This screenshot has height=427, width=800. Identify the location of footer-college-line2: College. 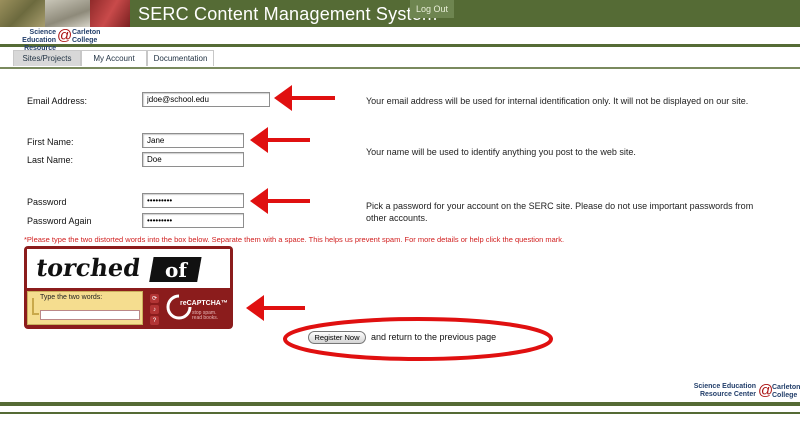
(785, 395).